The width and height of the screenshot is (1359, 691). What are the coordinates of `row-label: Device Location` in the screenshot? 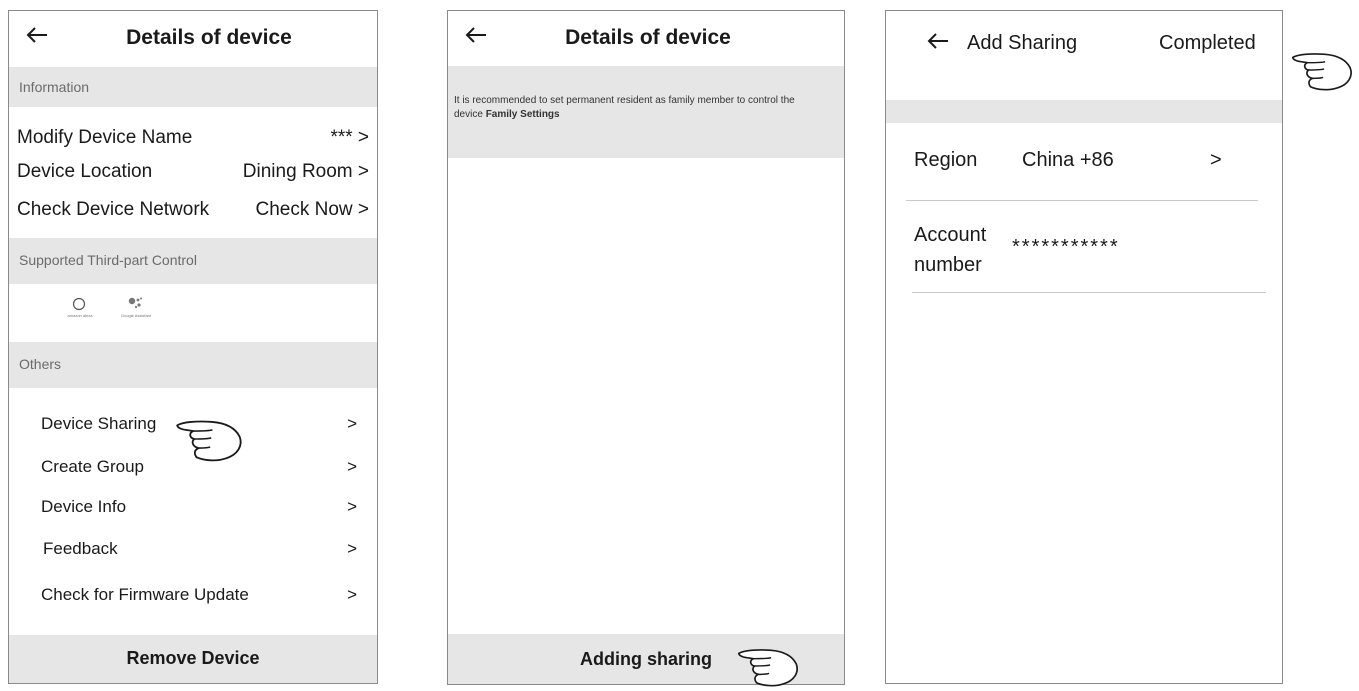 It's located at (85, 171).